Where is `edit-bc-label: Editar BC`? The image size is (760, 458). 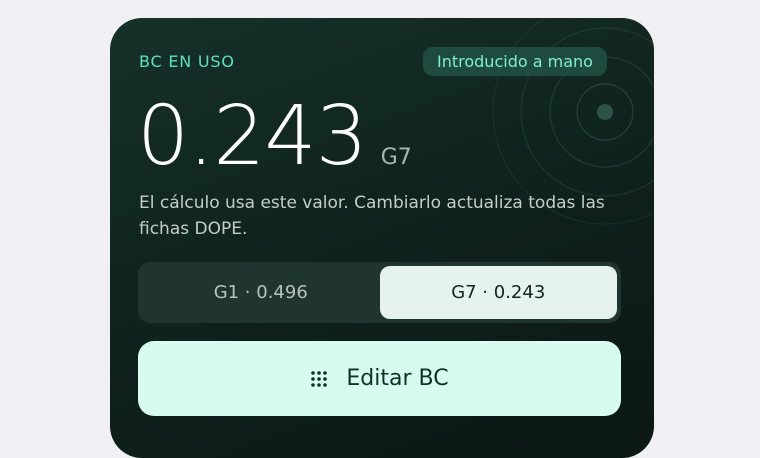
edit-bc-label: Editar BC is located at coordinates (397, 378).